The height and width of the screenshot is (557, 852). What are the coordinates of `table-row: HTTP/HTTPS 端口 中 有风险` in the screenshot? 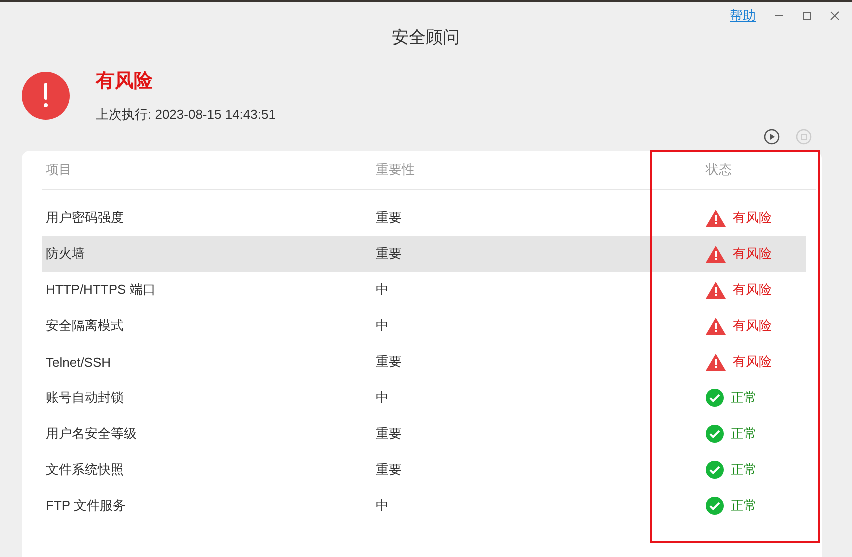 It's located at (424, 290).